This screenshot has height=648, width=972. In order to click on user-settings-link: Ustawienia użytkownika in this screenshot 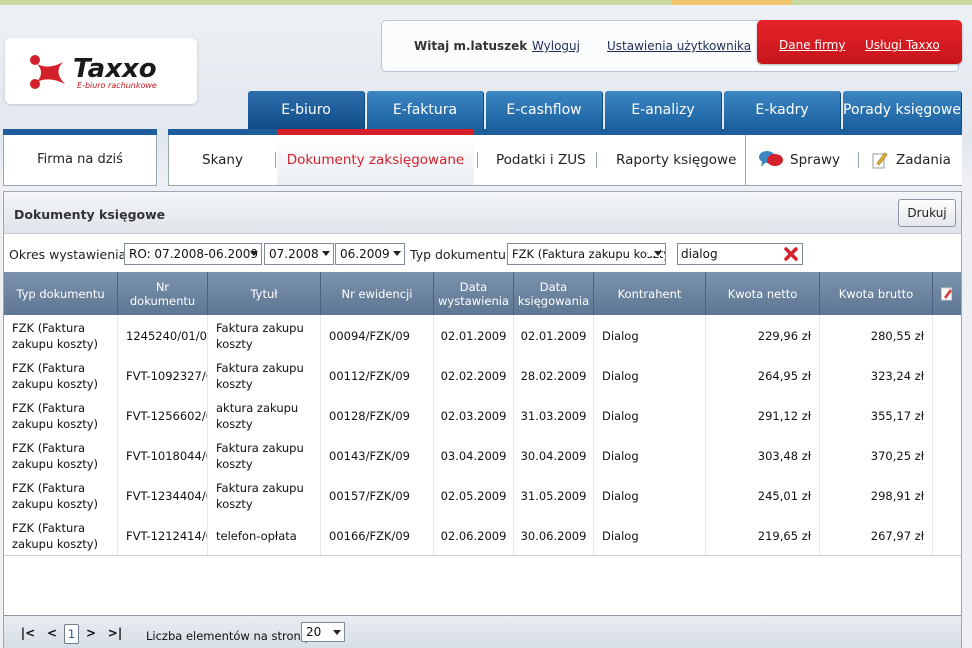, I will do `click(679, 46)`.